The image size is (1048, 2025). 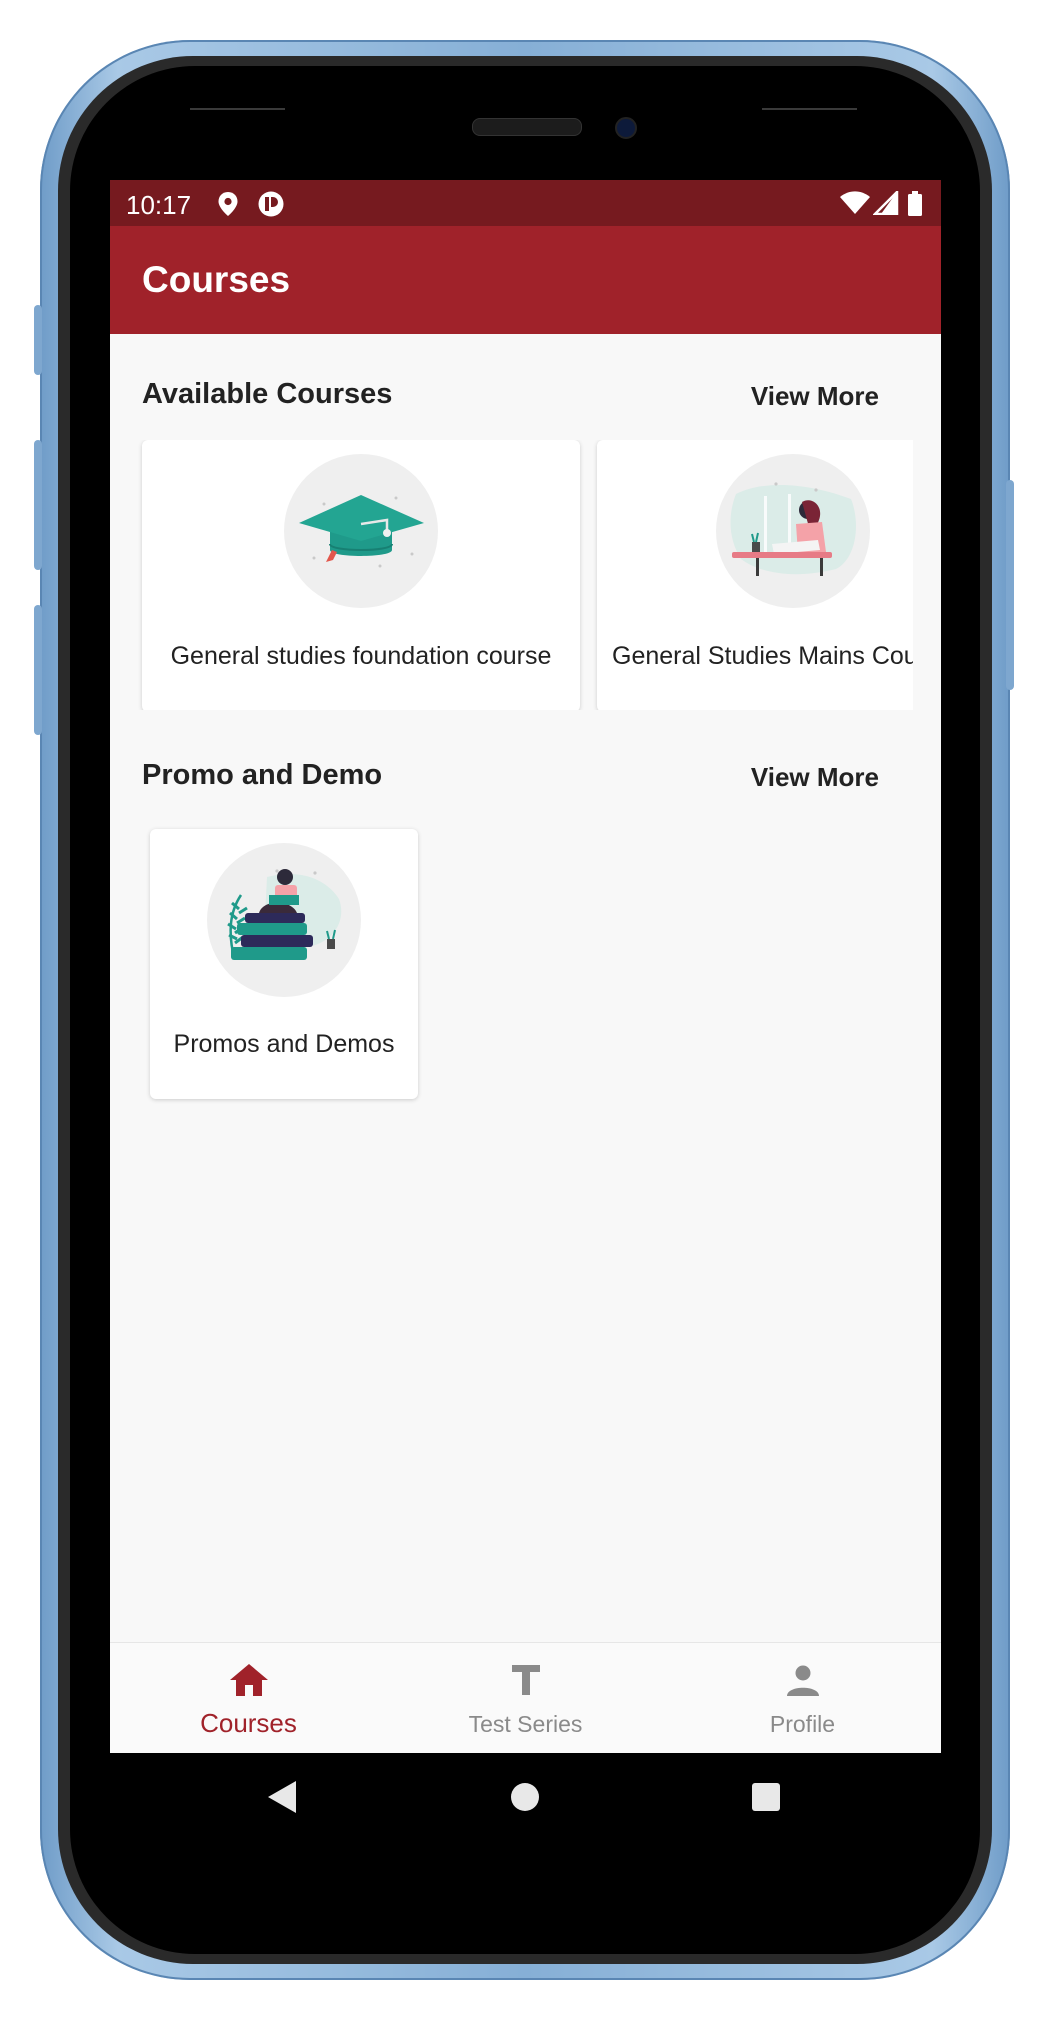 What do you see at coordinates (626, 128) in the screenshot?
I see `front-camera` at bounding box center [626, 128].